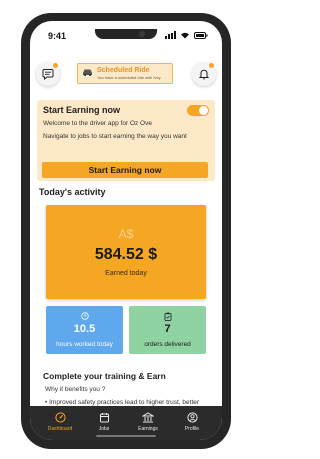 The image size is (320, 459). I want to click on bell-icon, so click(204, 74).